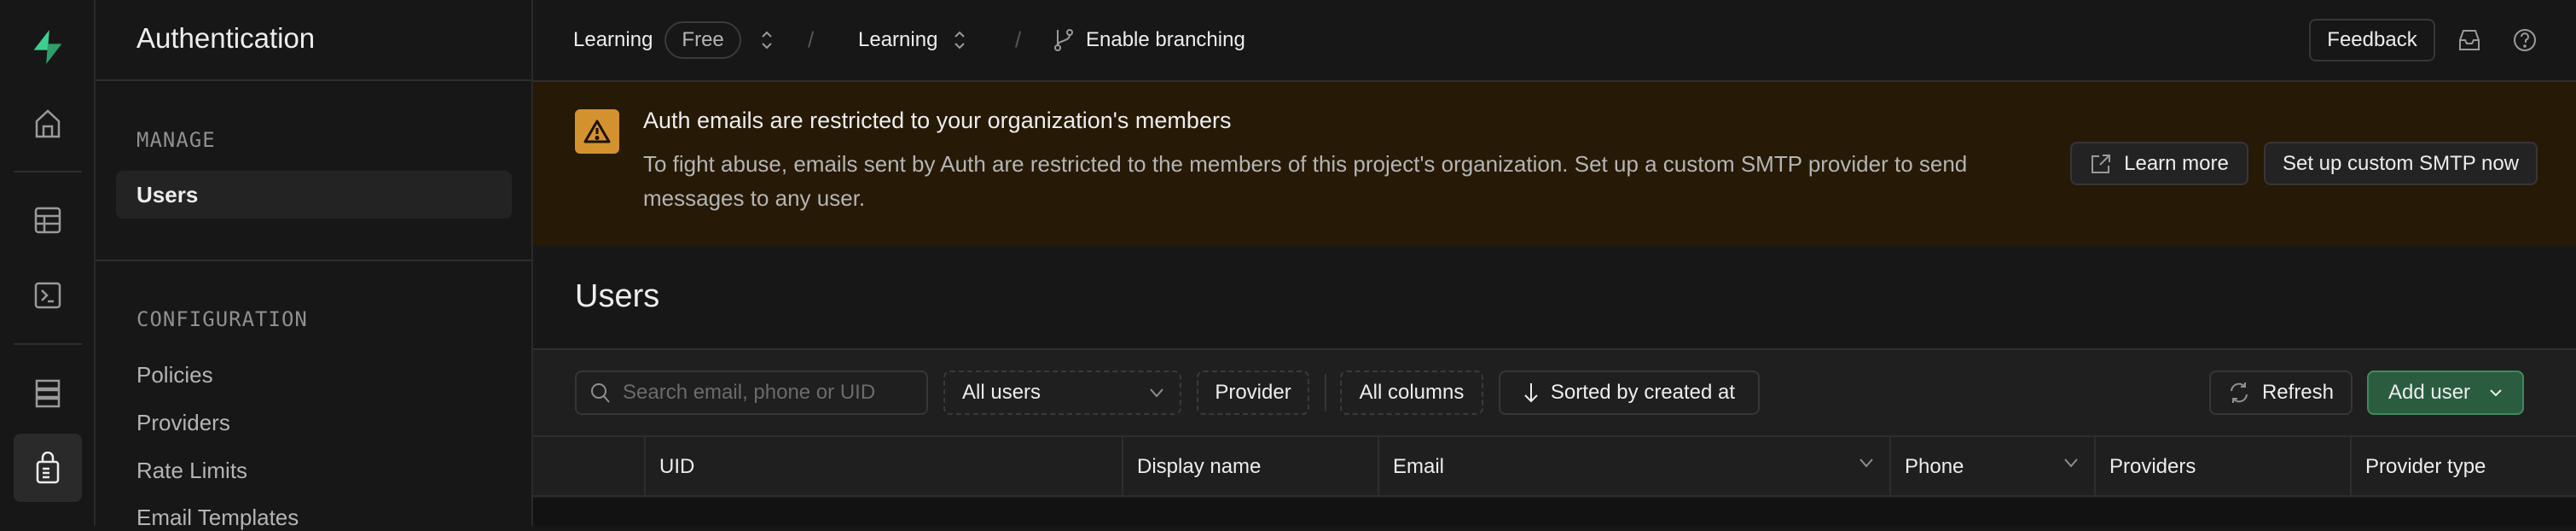  I want to click on warning-icon, so click(597, 131).